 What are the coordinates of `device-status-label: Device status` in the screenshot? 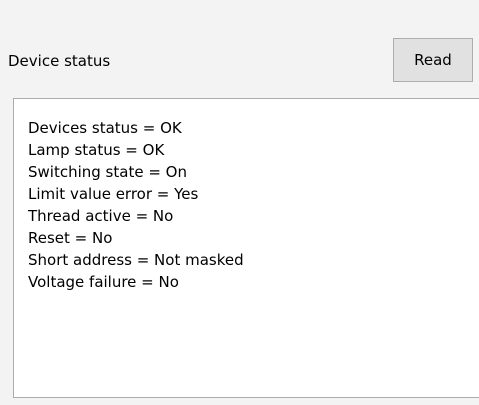 It's located at (59, 61).